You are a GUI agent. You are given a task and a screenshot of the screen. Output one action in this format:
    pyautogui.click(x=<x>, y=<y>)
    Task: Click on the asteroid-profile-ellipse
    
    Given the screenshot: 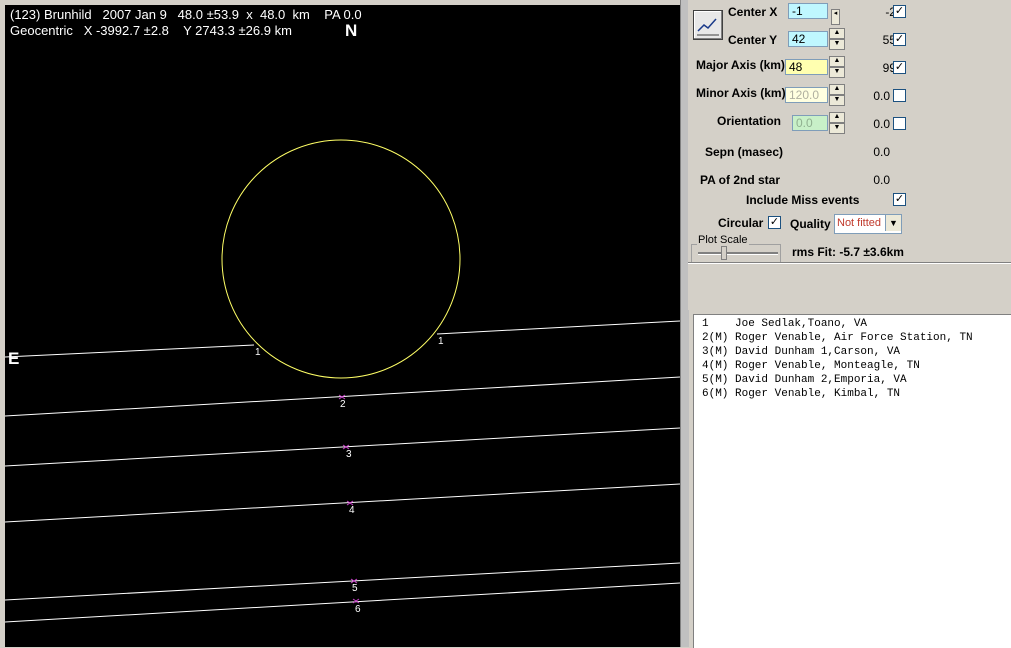 What is the action you would take?
    pyautogui.click(x=341, y=259)
    